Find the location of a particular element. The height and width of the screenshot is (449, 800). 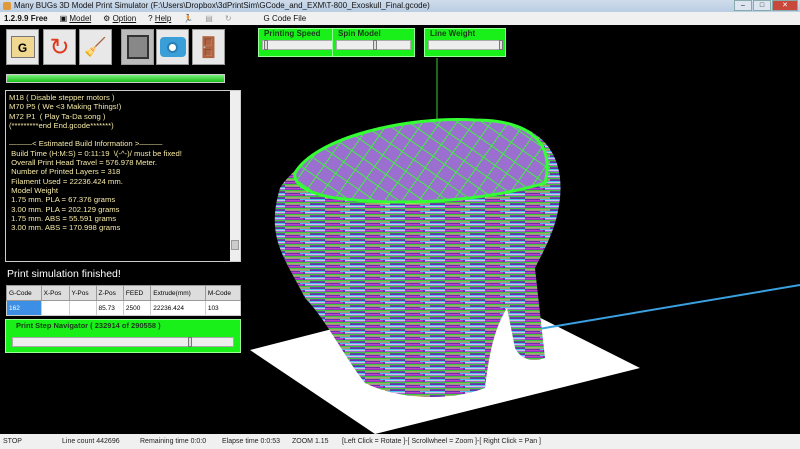

col-extrude: Extrude(mm) is located at coordinates (178, 293).